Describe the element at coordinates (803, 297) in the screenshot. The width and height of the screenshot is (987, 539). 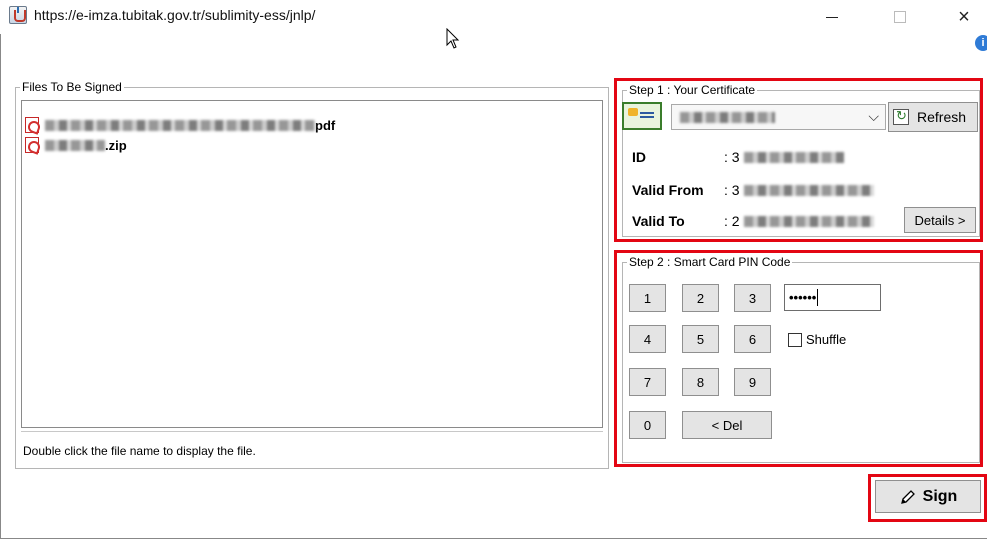
I see `pin-masked-value: ••••••` at that location.